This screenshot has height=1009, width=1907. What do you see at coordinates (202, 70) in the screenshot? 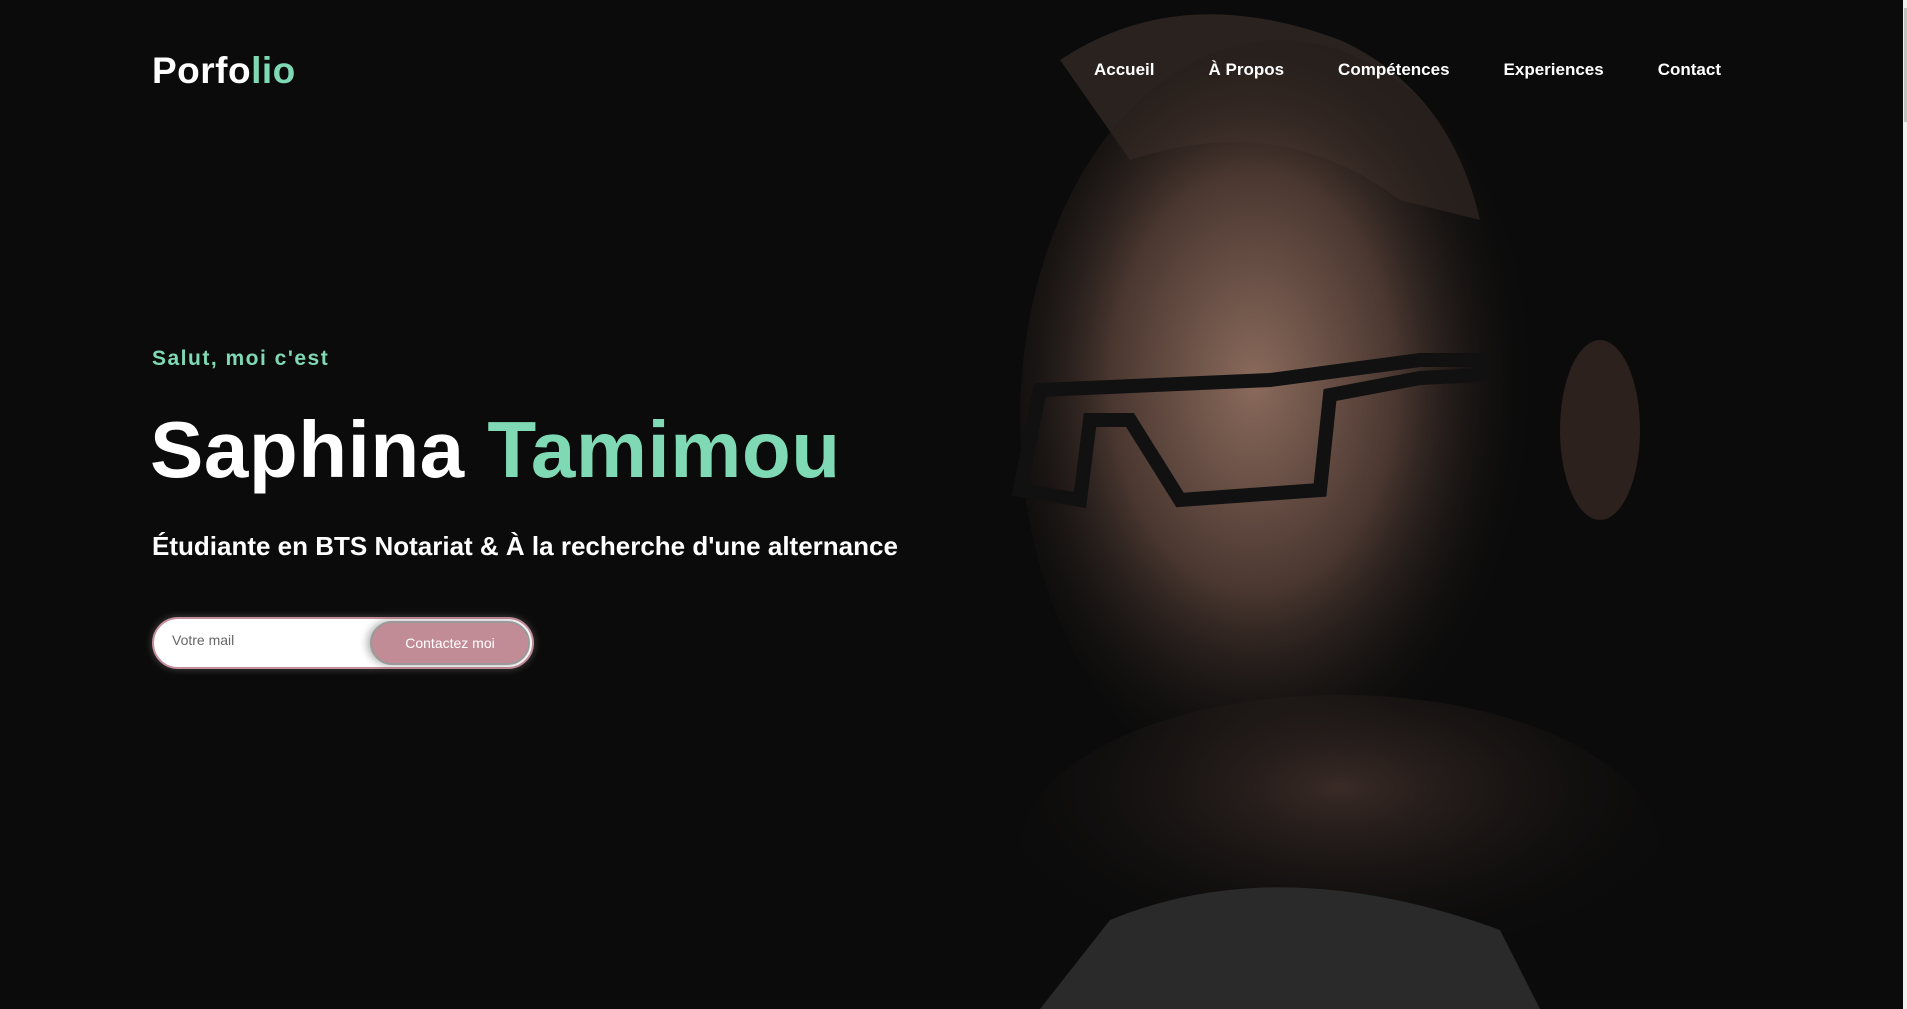
I see `logo-text: Porfo` at bounding box center [202, 70].